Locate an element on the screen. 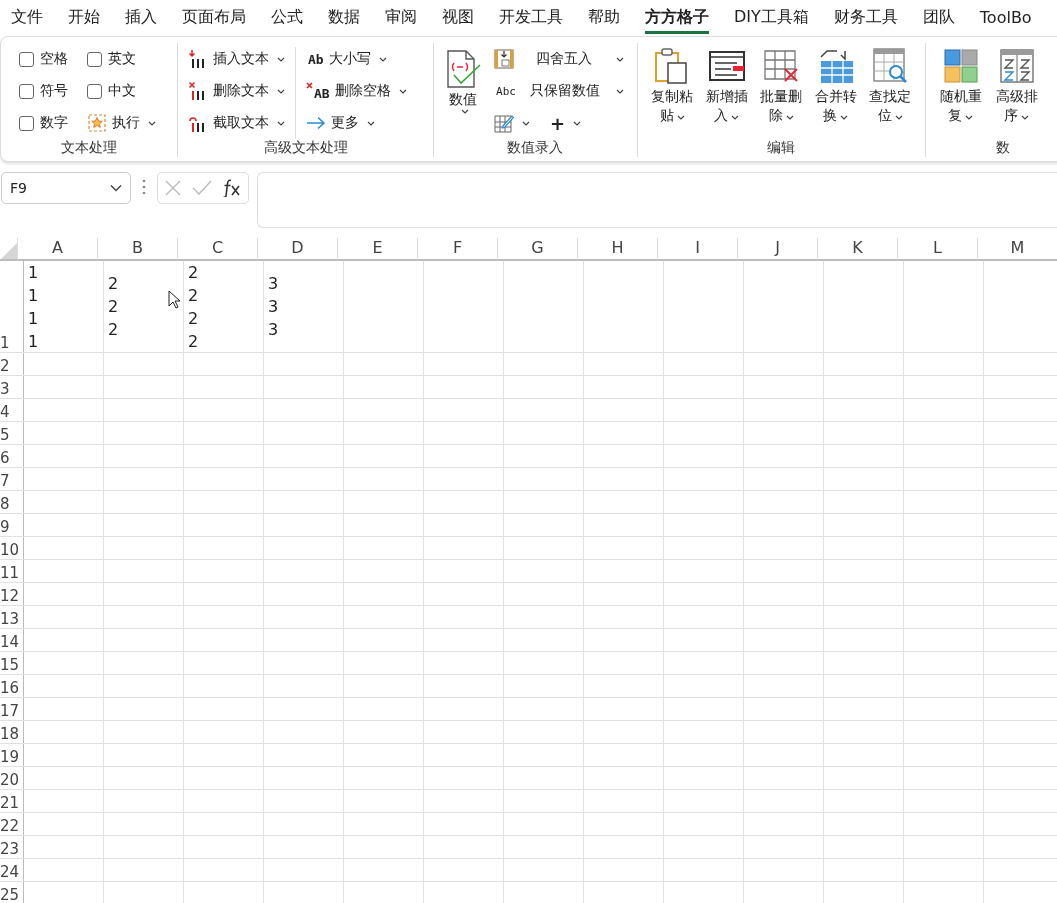  checkbox: 数字 is located at coordinates (53, 123).